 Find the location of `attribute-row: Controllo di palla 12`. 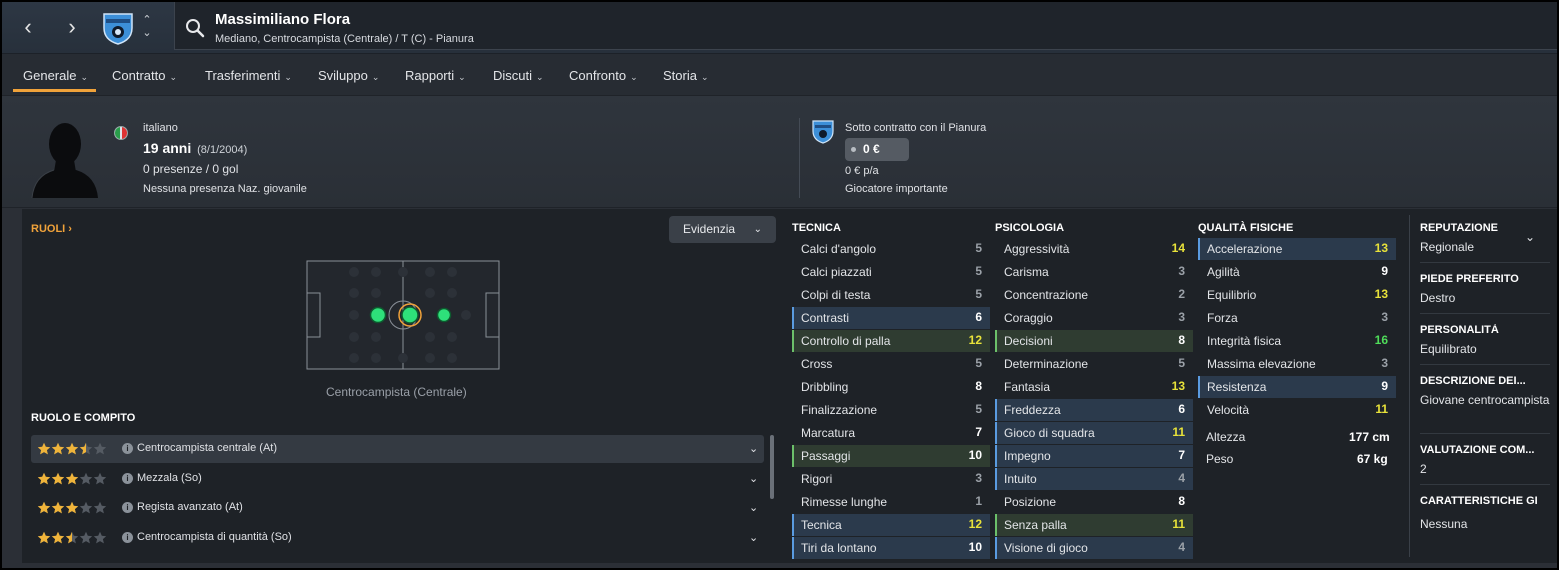

attribute-row: Controllo di palla 12 is located at coordinates (891, 341).